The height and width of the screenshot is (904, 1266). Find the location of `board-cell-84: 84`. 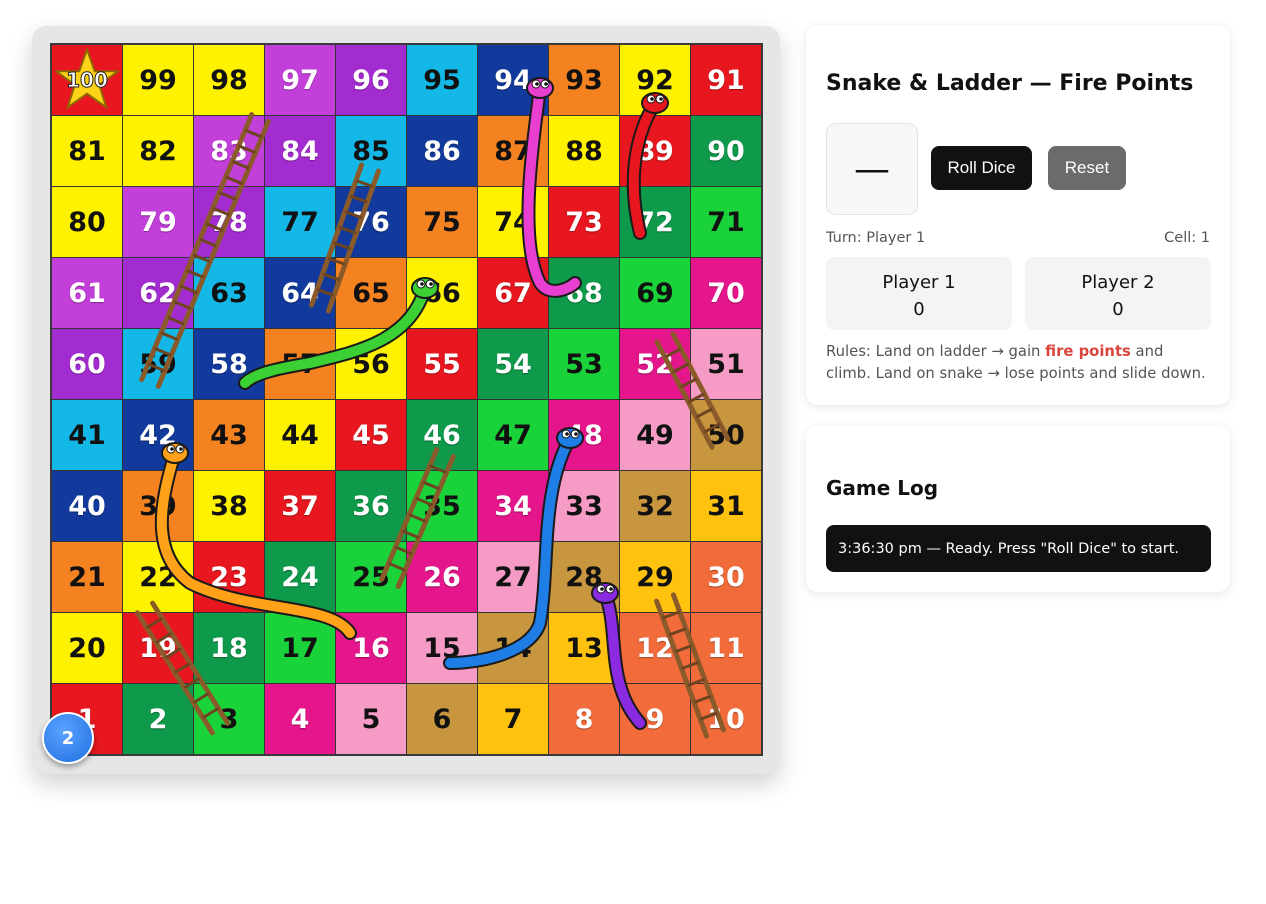

board-cell-84: 84 is located at coordinates (300, 151).